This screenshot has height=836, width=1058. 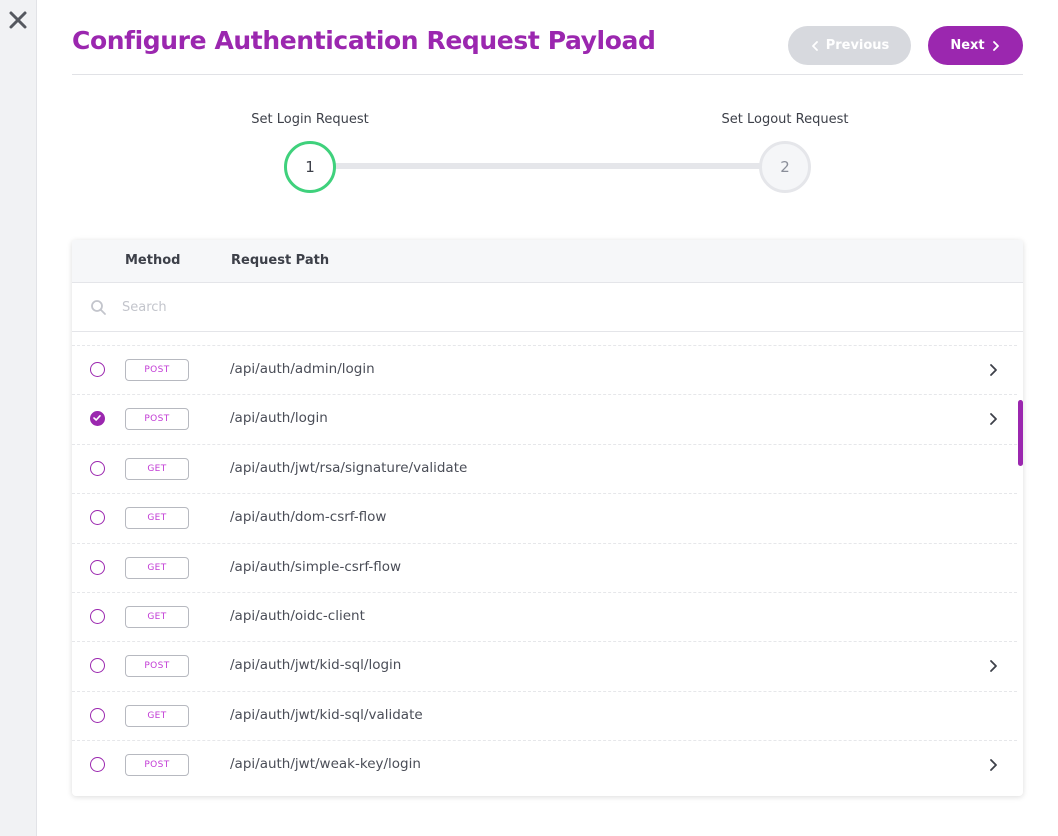 I want to click on search-bar, so click(x=547, y=307).